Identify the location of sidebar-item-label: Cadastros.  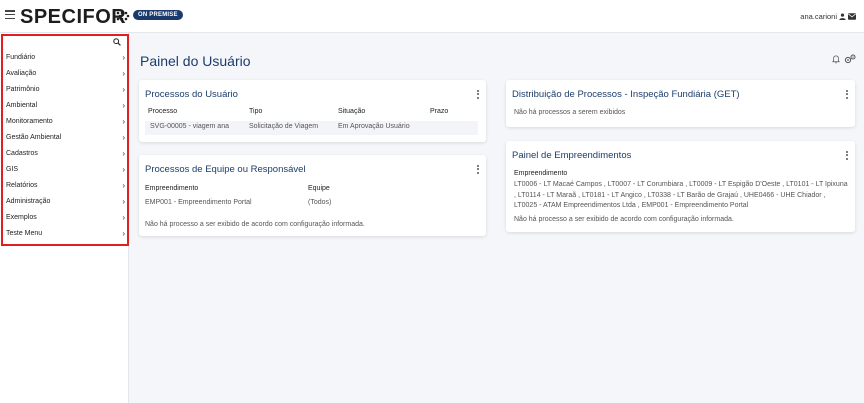
(22, 153).